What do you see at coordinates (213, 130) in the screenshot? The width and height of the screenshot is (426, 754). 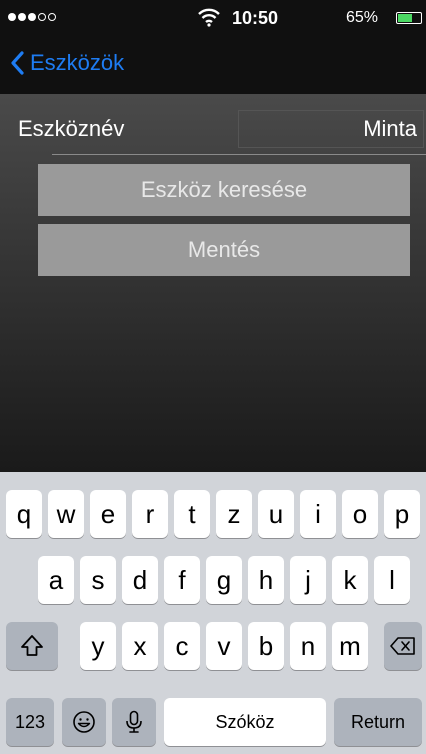 I see `device-name-row: Eszköznév` at bounding box center [213, 130].